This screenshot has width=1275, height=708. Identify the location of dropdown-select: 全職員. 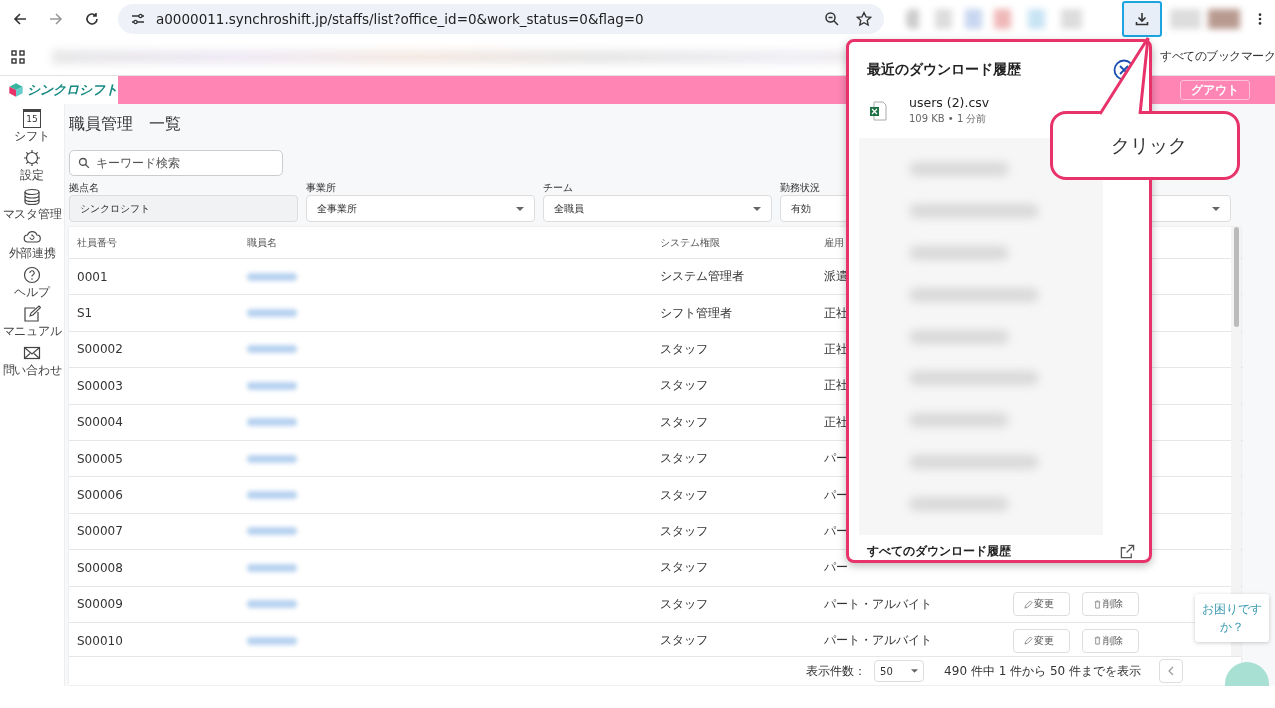
(657, 208).